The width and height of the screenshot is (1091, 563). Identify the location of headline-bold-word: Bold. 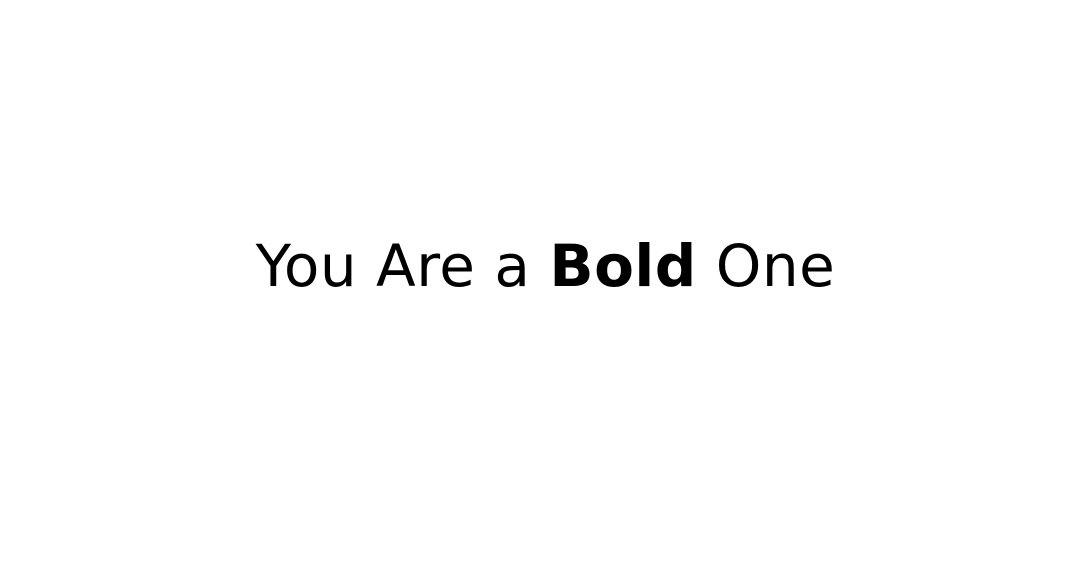
(623, 266).